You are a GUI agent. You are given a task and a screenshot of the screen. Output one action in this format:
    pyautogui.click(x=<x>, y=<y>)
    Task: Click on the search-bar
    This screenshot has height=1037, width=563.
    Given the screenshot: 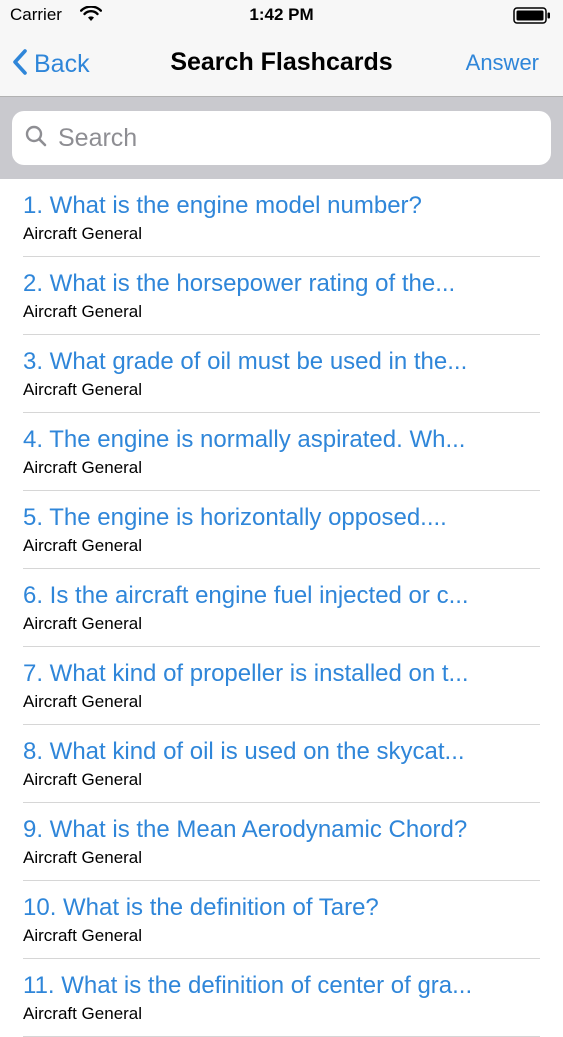 What is the action you would take?
    pyautogui.click(x=281, y=138)
    